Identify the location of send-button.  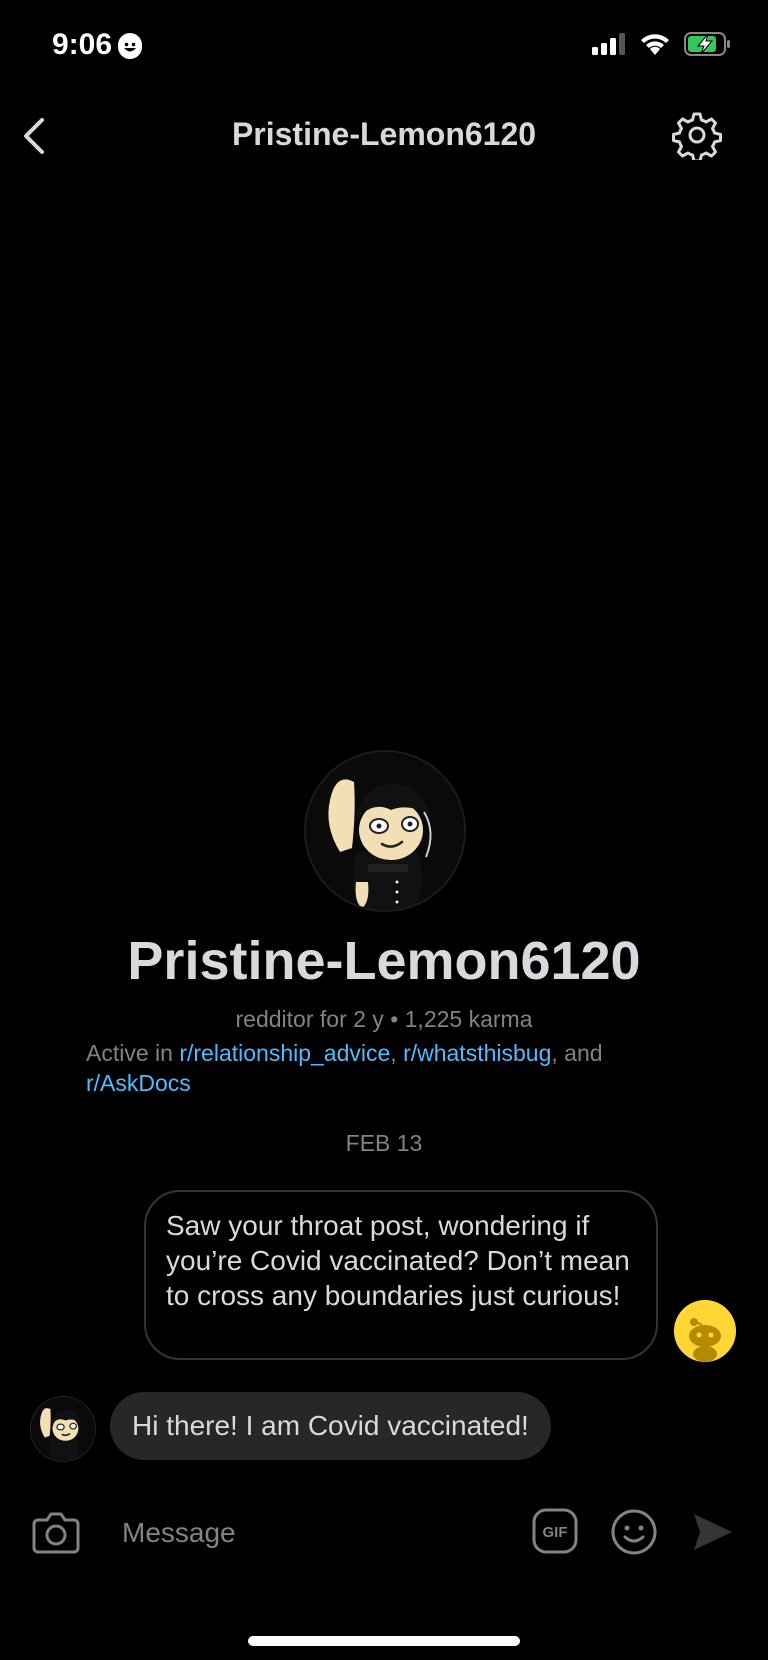
(712, 1532).